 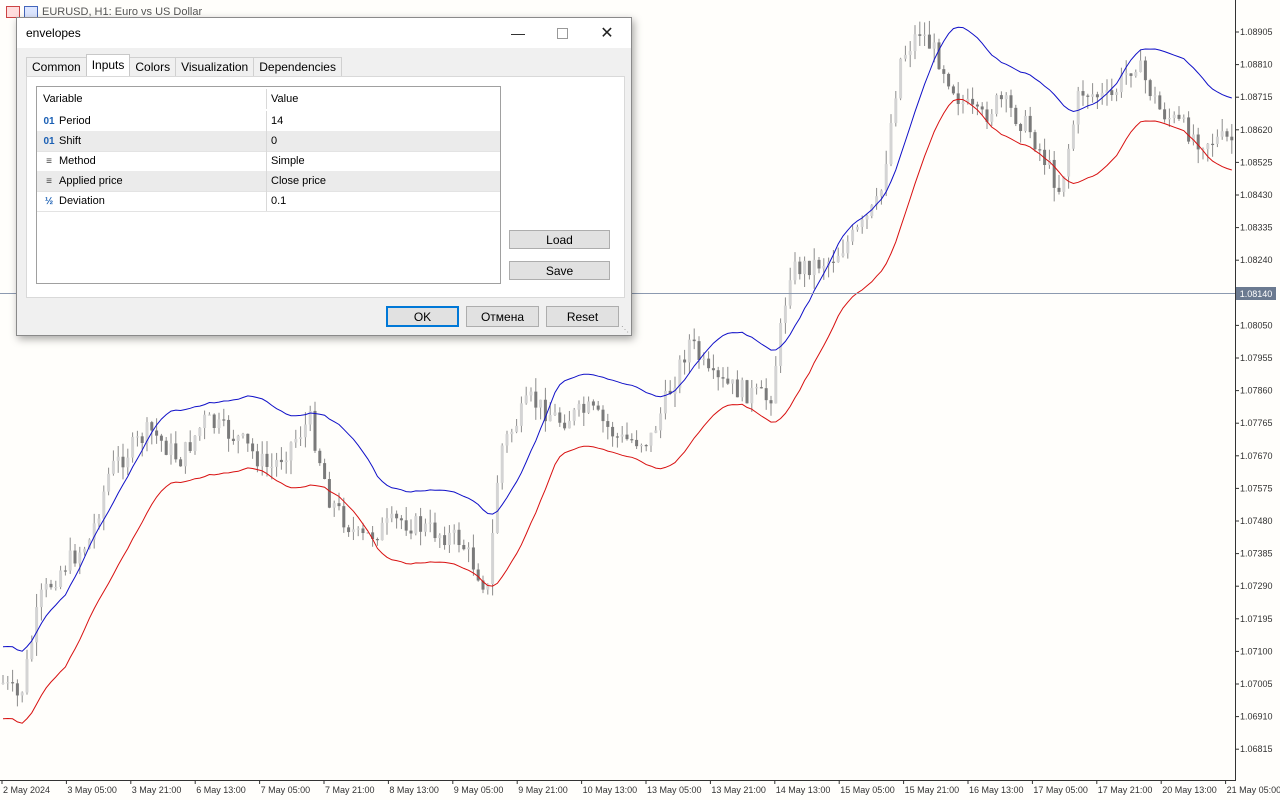 I want to click on param-value: 0, so click(x=272, y=141).